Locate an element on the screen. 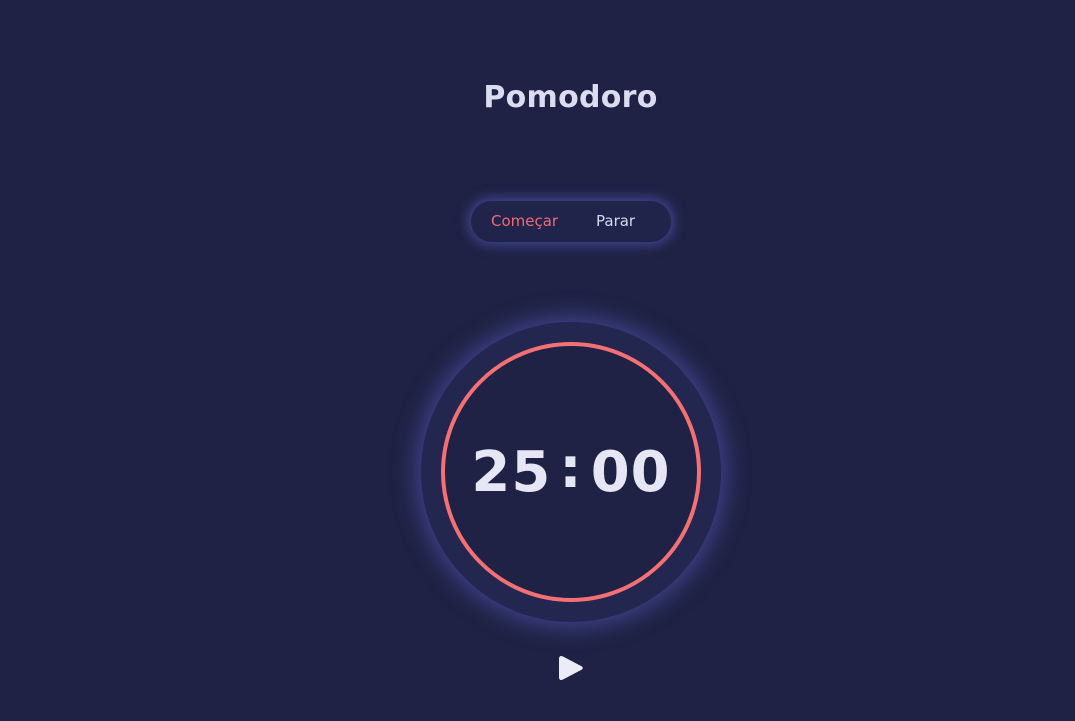  mode-switch: Começar Parar is located at coordinates (571, 221).